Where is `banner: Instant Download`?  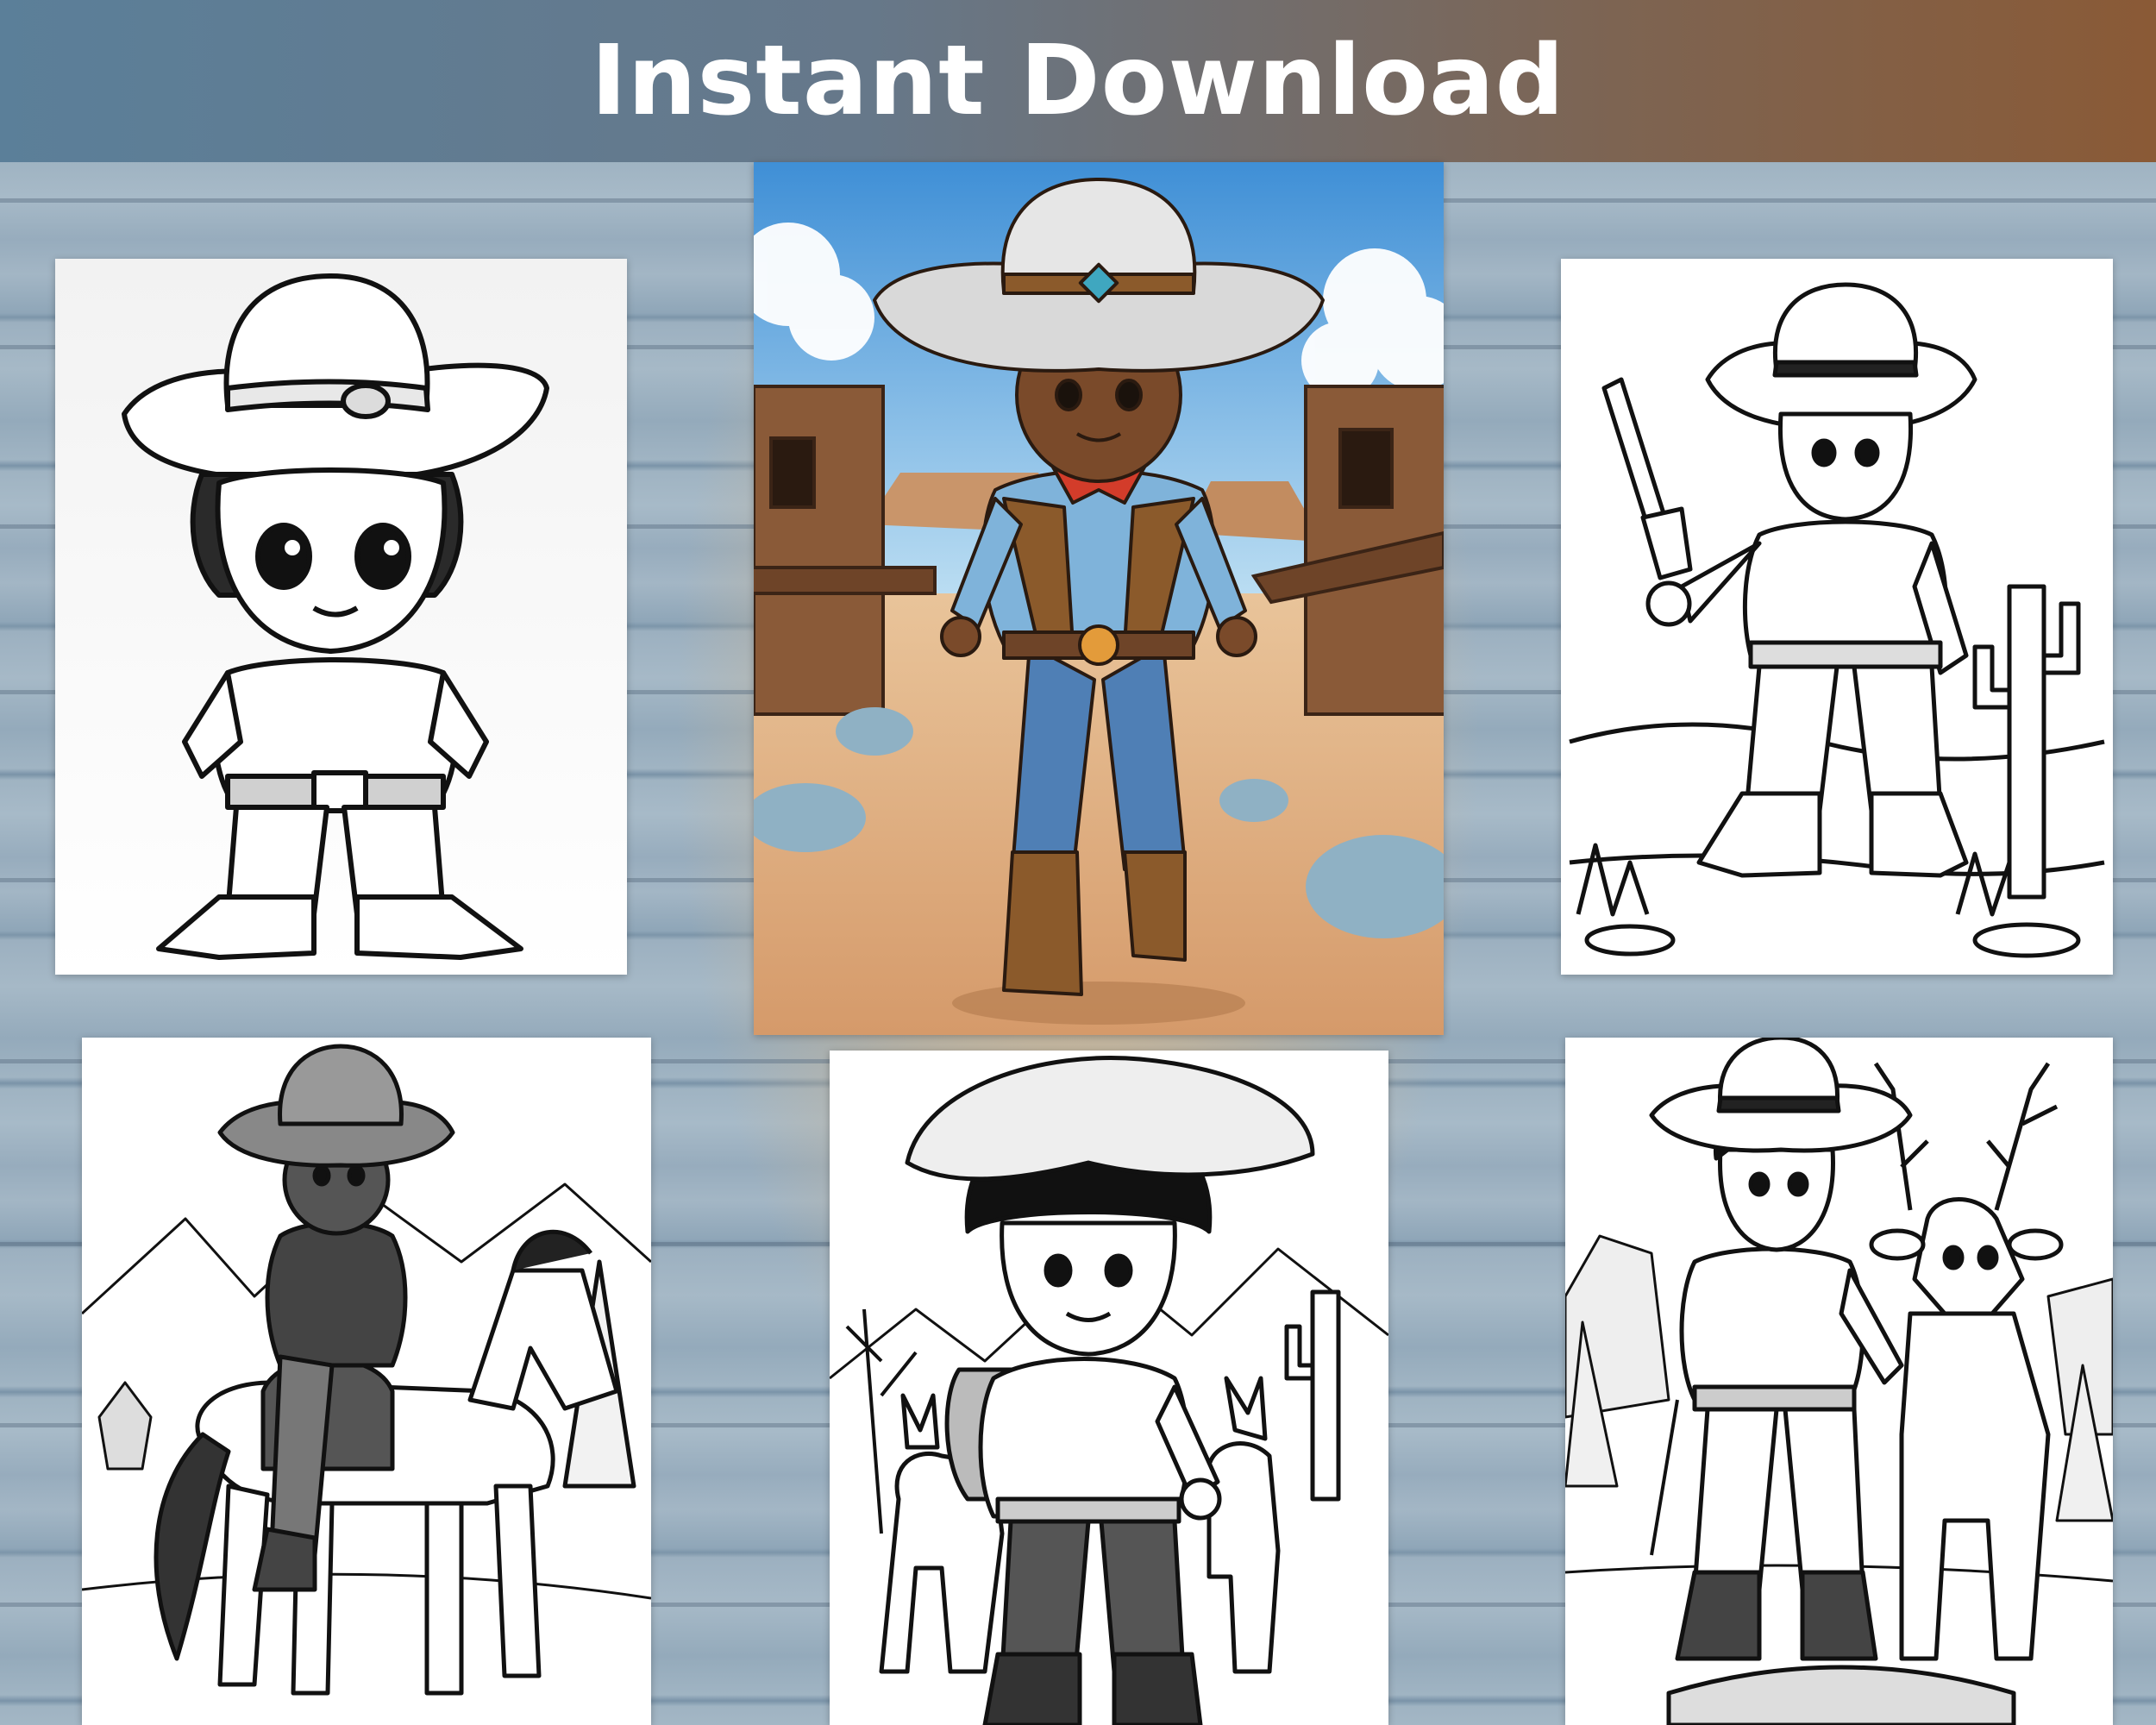
banner: Instant Download is located at coordinates (1078, 81).